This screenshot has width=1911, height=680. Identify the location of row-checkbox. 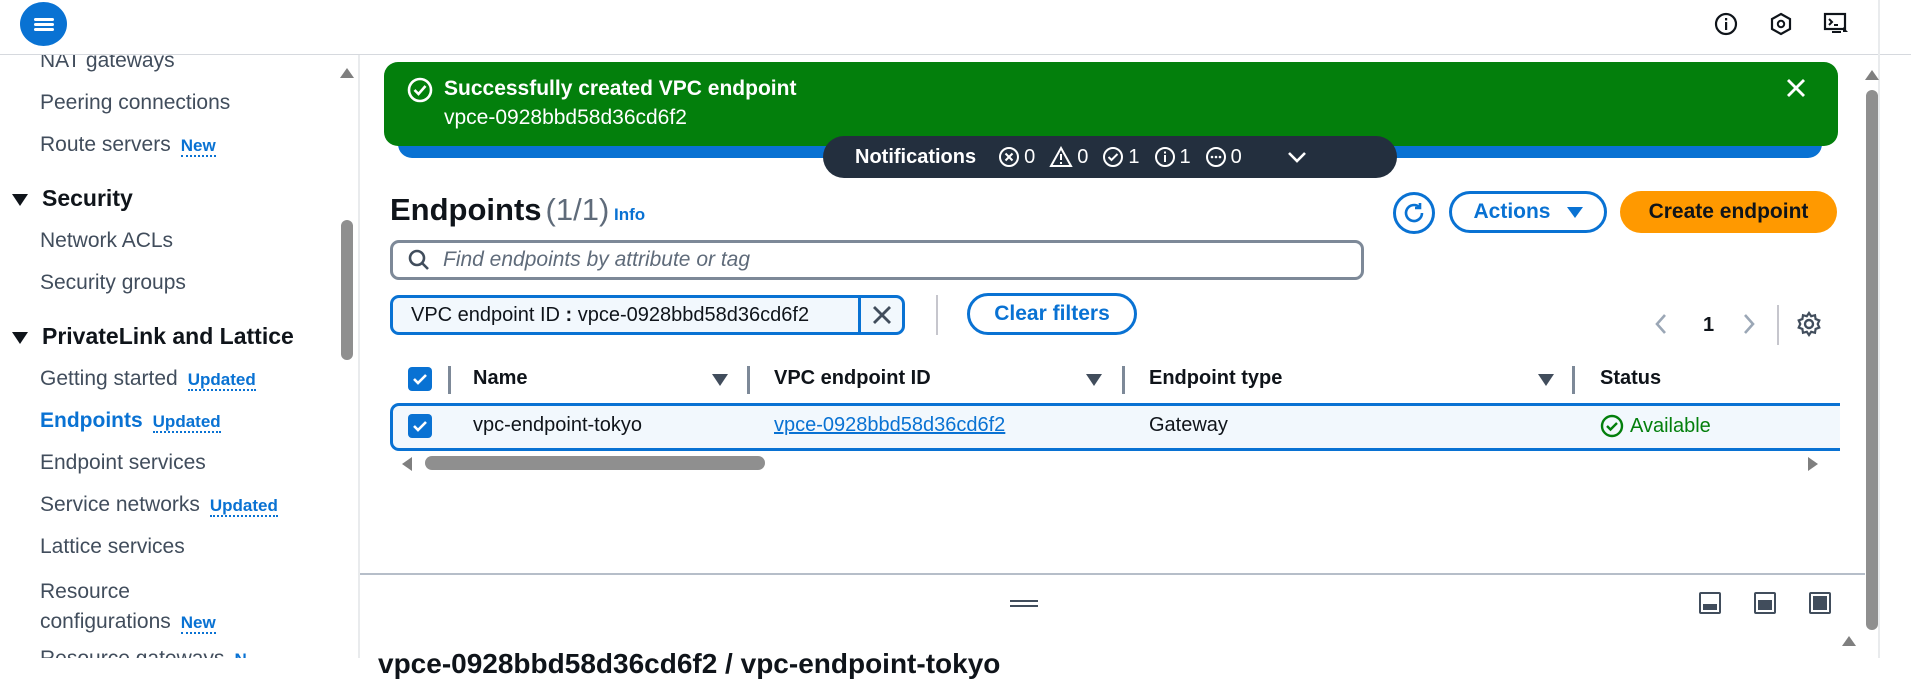
(420, 426).